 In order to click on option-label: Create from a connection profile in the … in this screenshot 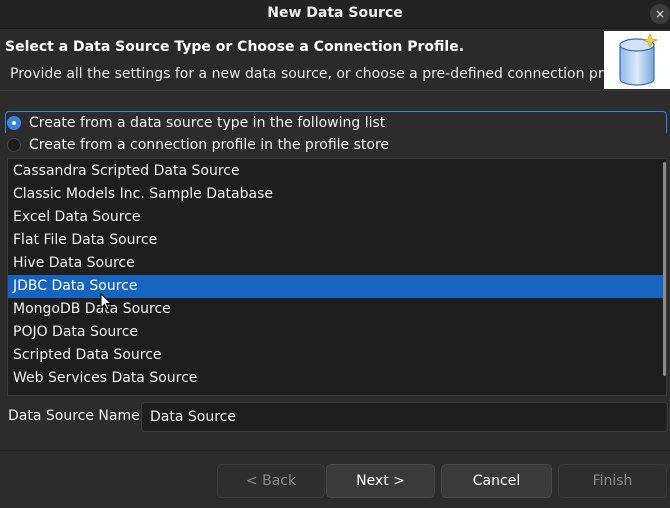, I will do `click(209, 145)`.